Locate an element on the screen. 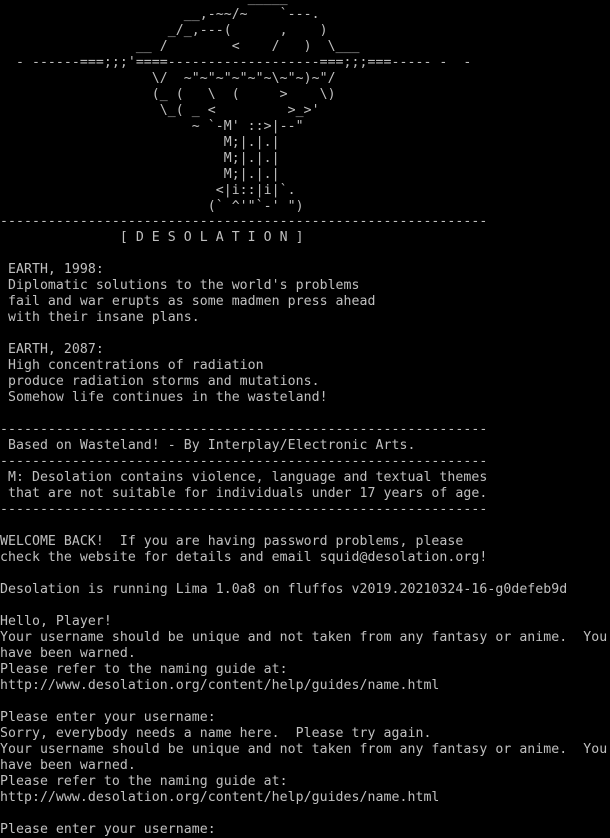 This screenshot has width=610, height=838. output-line: produce radiation storms and mutations. is located at coordinates (160, 381).